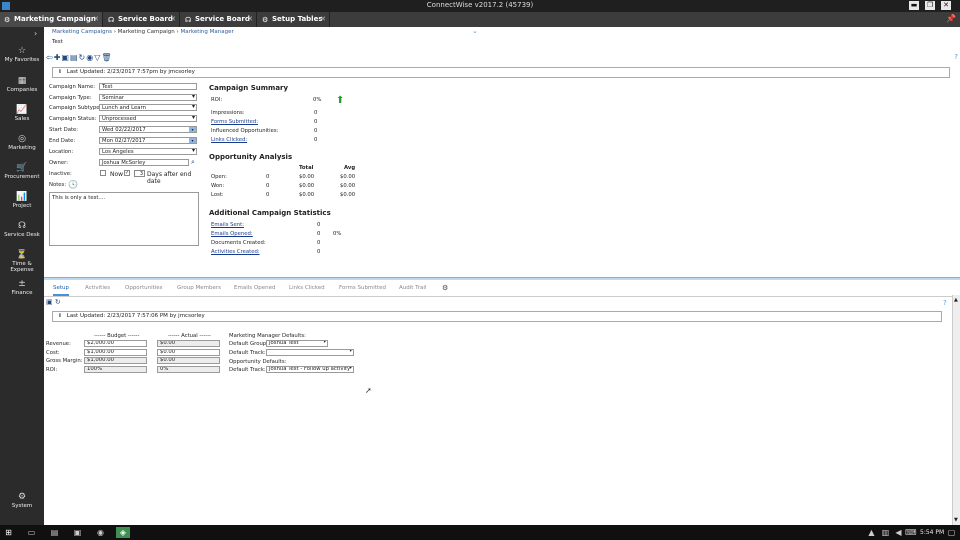  What do you see at coordinates (111, 20) in the screenshot?
I see `headset-icon: ☊` at bounding box center [111, 20].